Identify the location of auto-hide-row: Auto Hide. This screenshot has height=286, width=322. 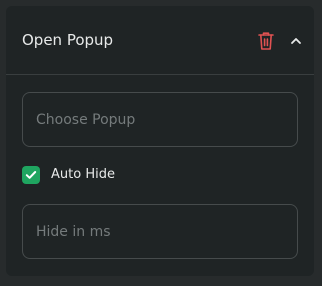
(68, 175).